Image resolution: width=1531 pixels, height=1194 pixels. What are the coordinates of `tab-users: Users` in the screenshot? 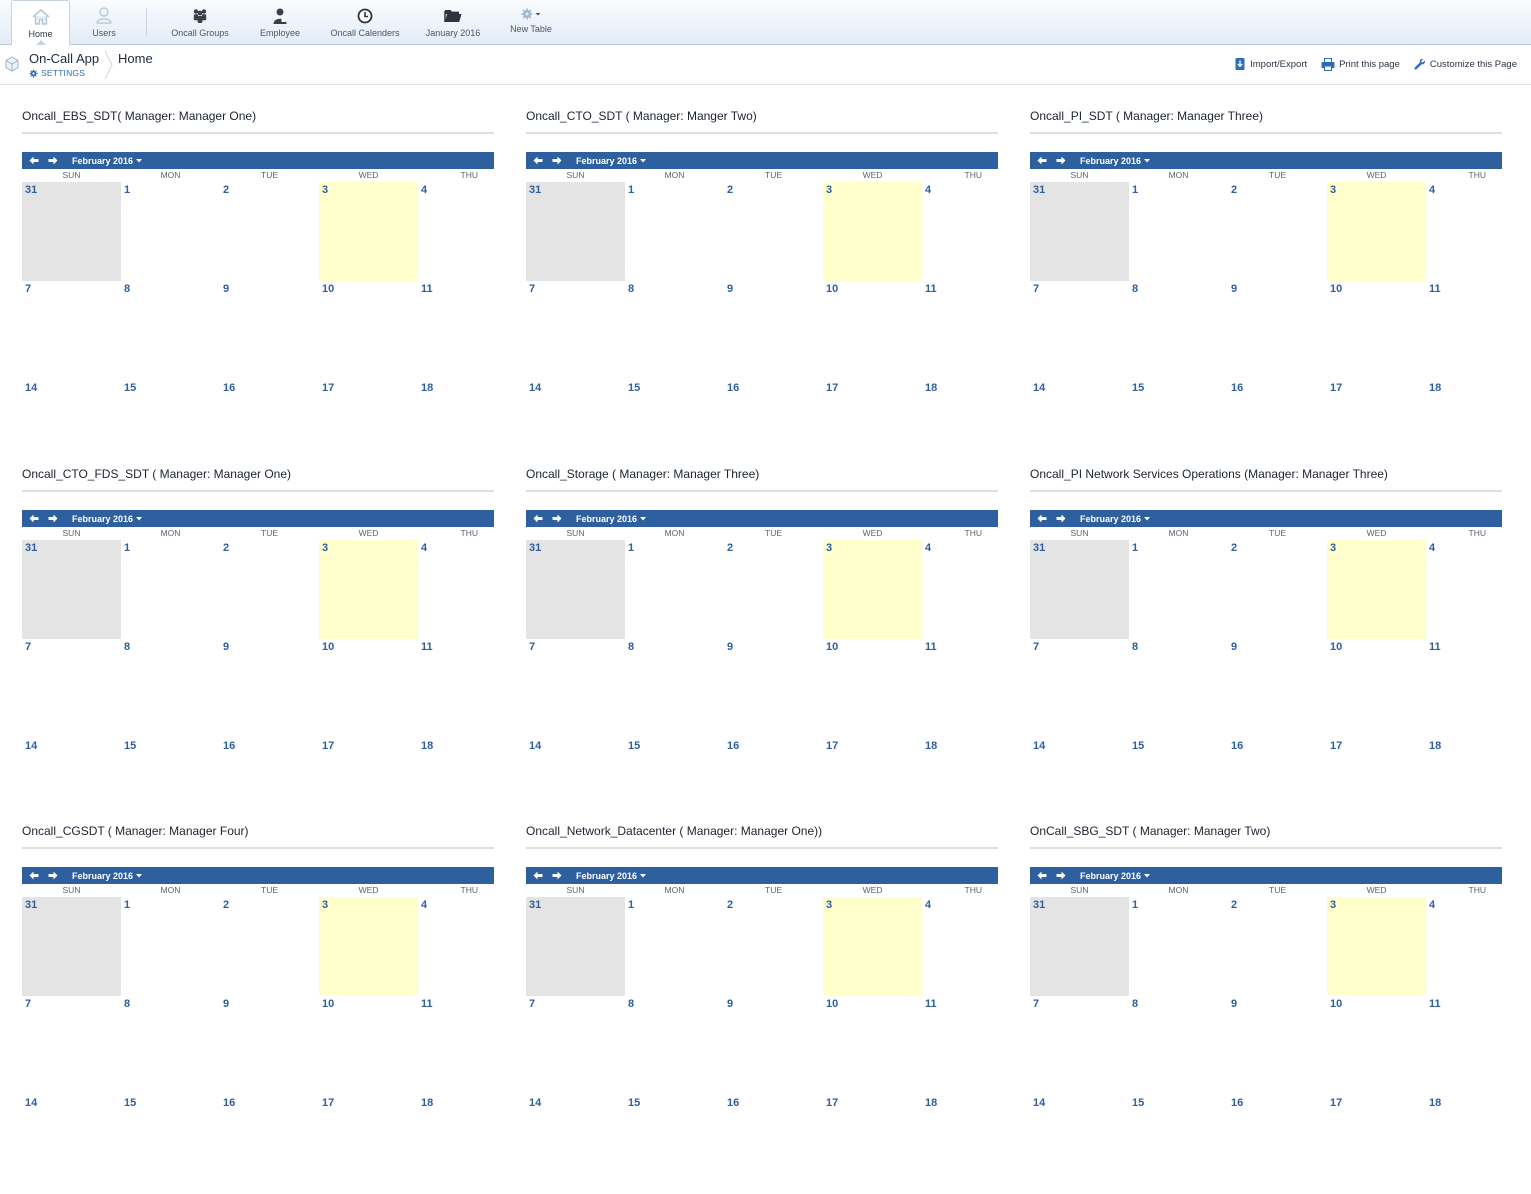 It's located at (104, 22).